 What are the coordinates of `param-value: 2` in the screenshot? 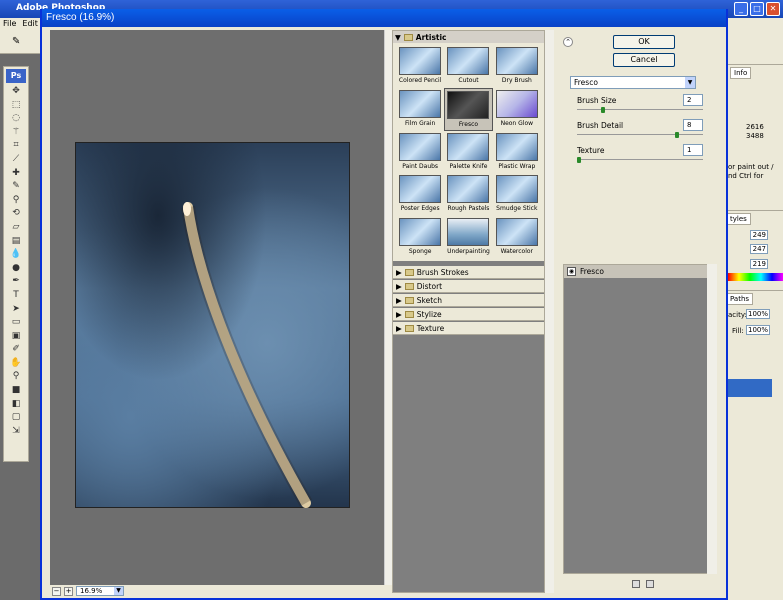 It's located at (693, 100).